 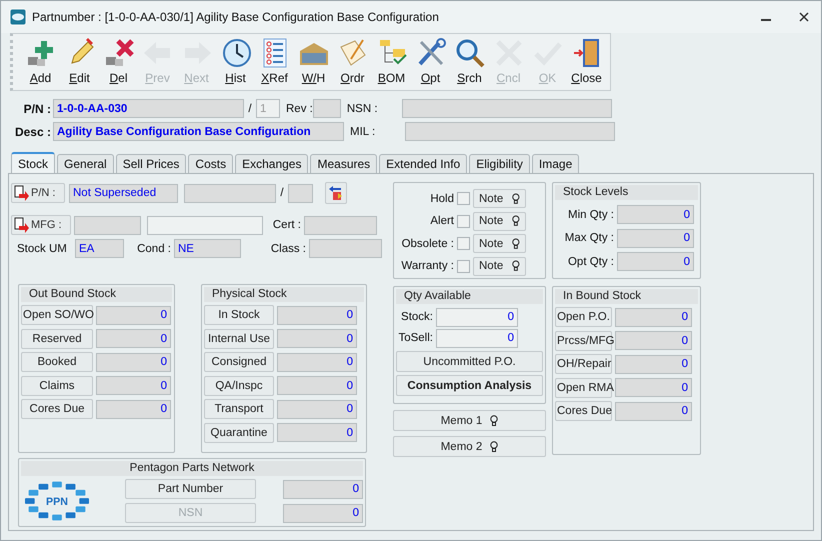 I want to click on toolbar-button: Del, so click(x=118, y=62).